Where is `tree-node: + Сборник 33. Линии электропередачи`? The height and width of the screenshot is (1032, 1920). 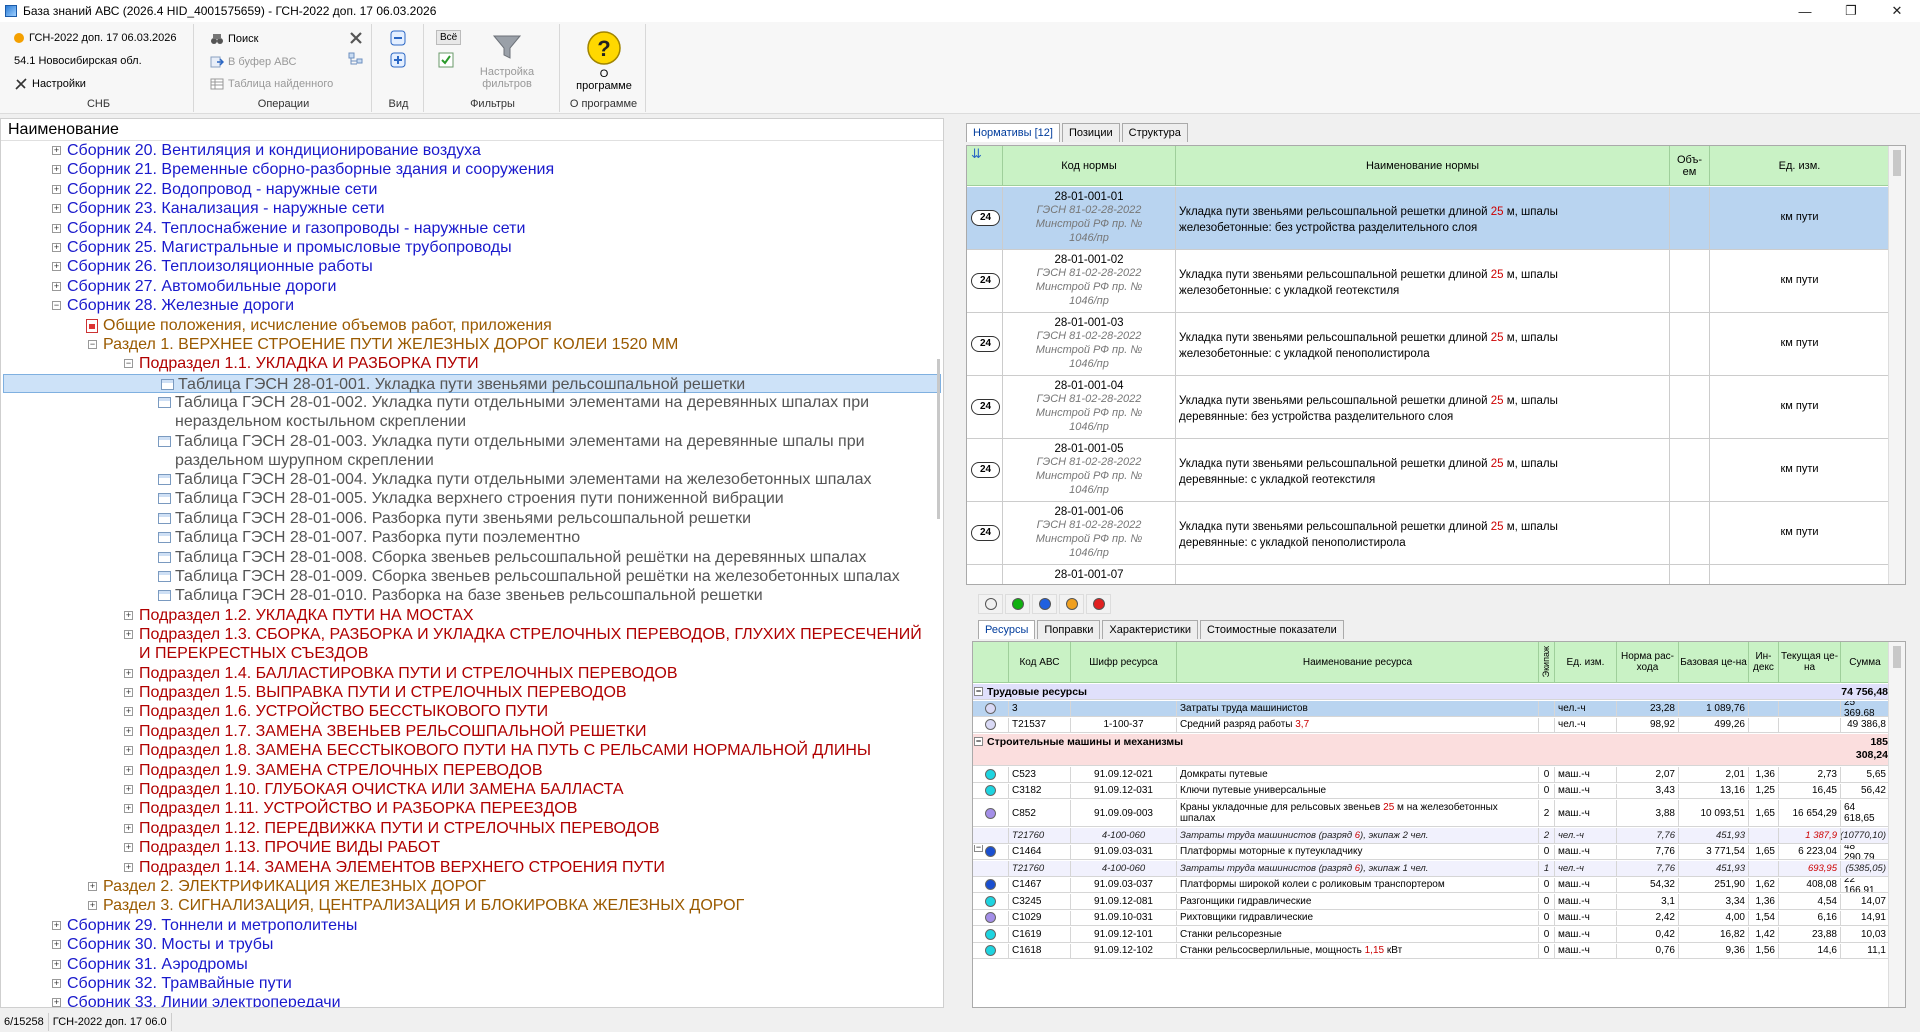 tree-node: + Сборник 33. Линии электропередачи is located at coordinates (471, 1000).